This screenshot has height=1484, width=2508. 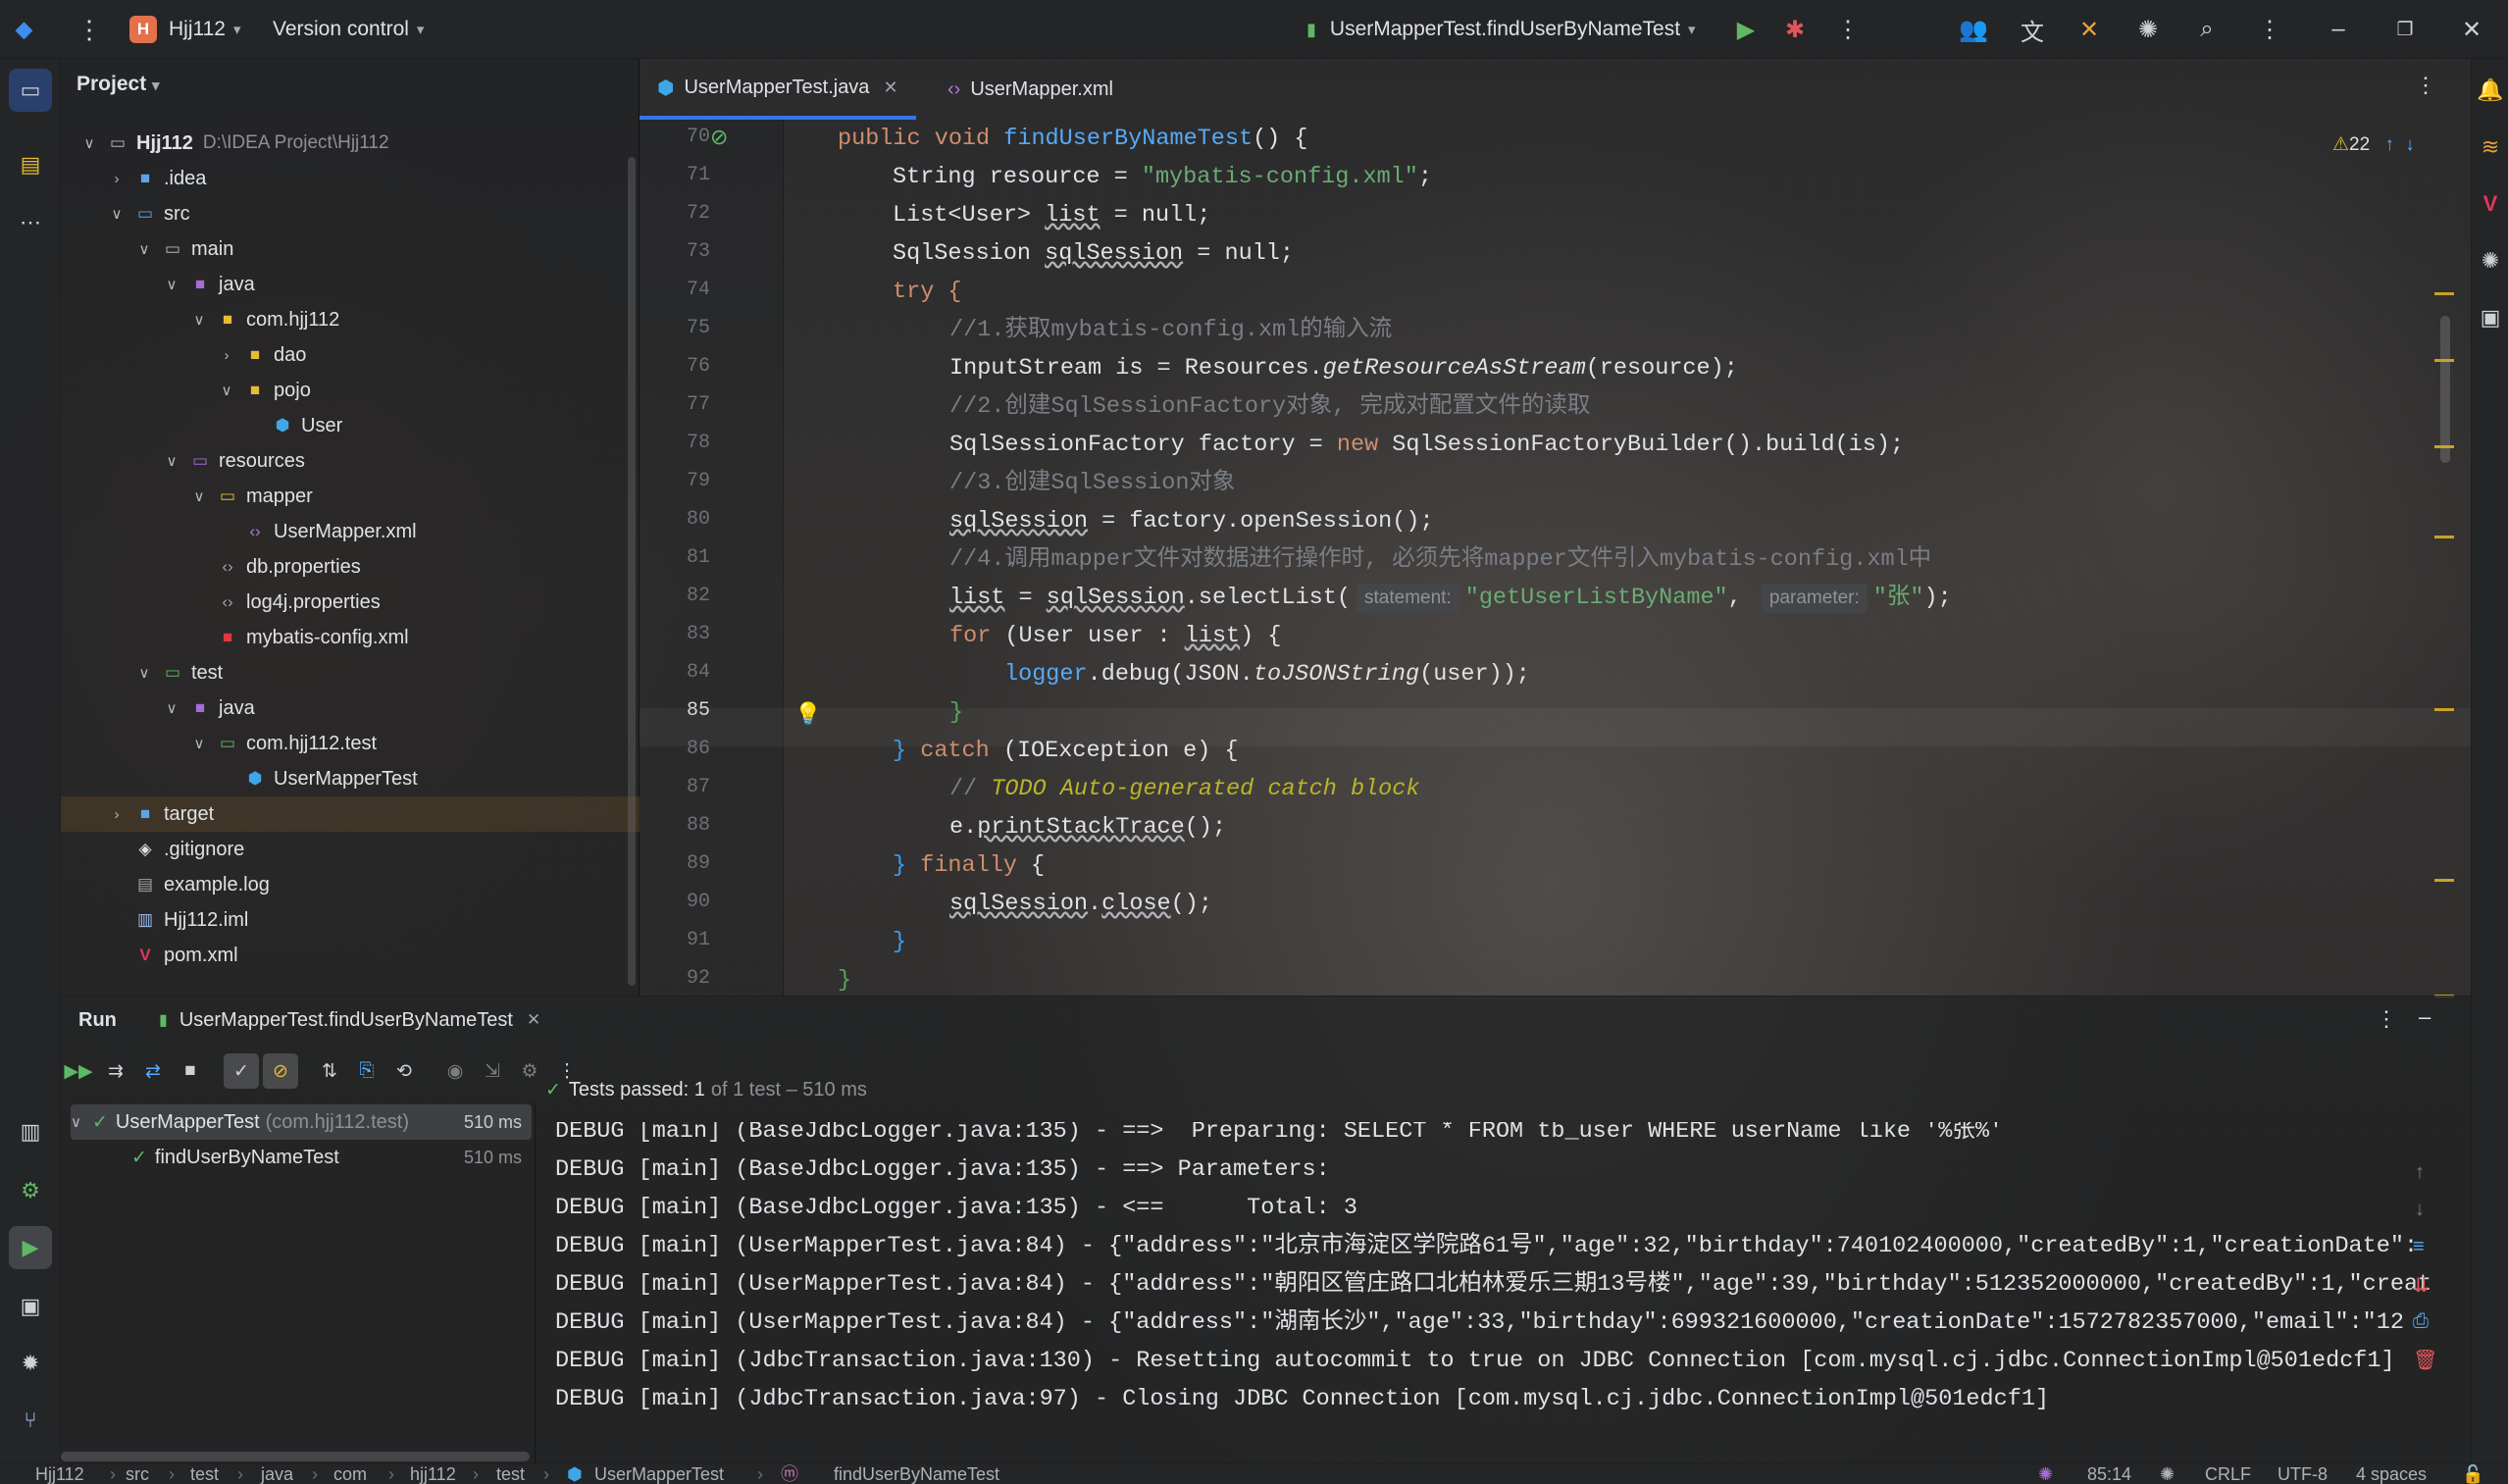 I want to click on breadcrumb-item: UserMapperTest, so click(x=659, y=1474).